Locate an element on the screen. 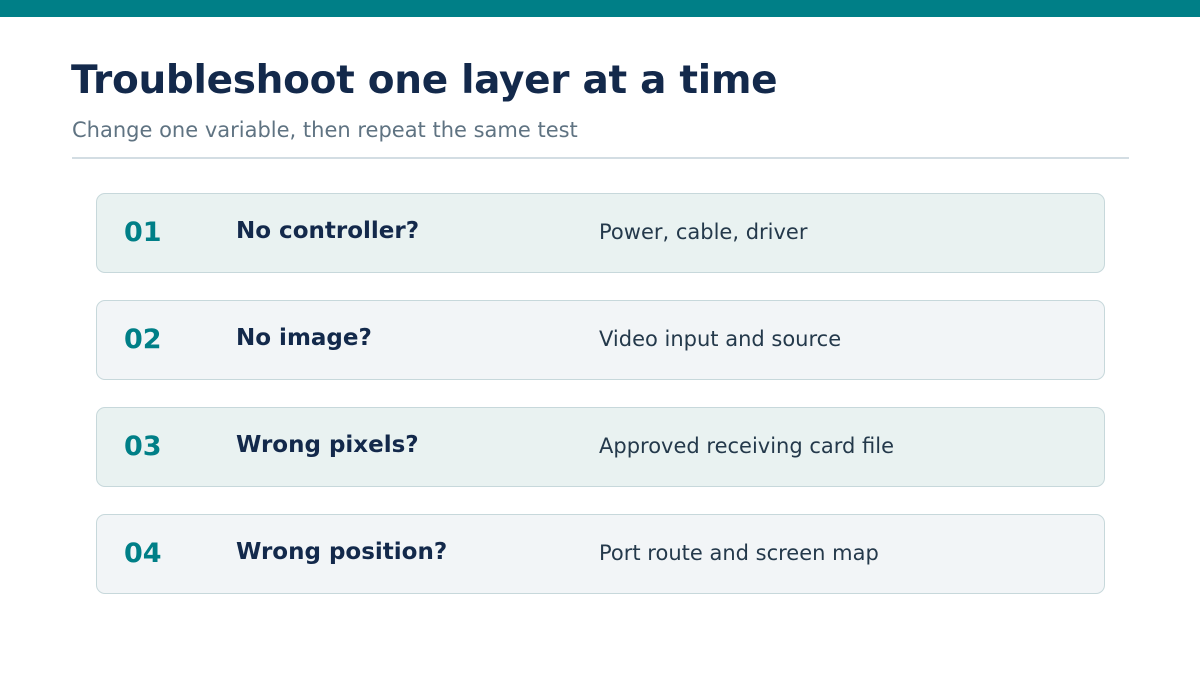  step-answer: Power, cable, driver is located at coordinates (703, 232).